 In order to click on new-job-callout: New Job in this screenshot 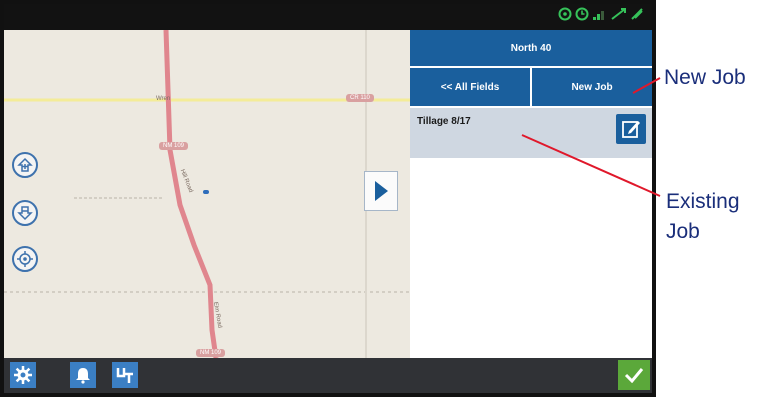, I will do `click(705, 77)`.